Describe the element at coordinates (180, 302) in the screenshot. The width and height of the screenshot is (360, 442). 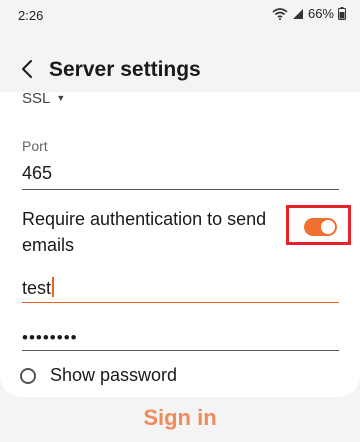
I see `username-underline` at that location.